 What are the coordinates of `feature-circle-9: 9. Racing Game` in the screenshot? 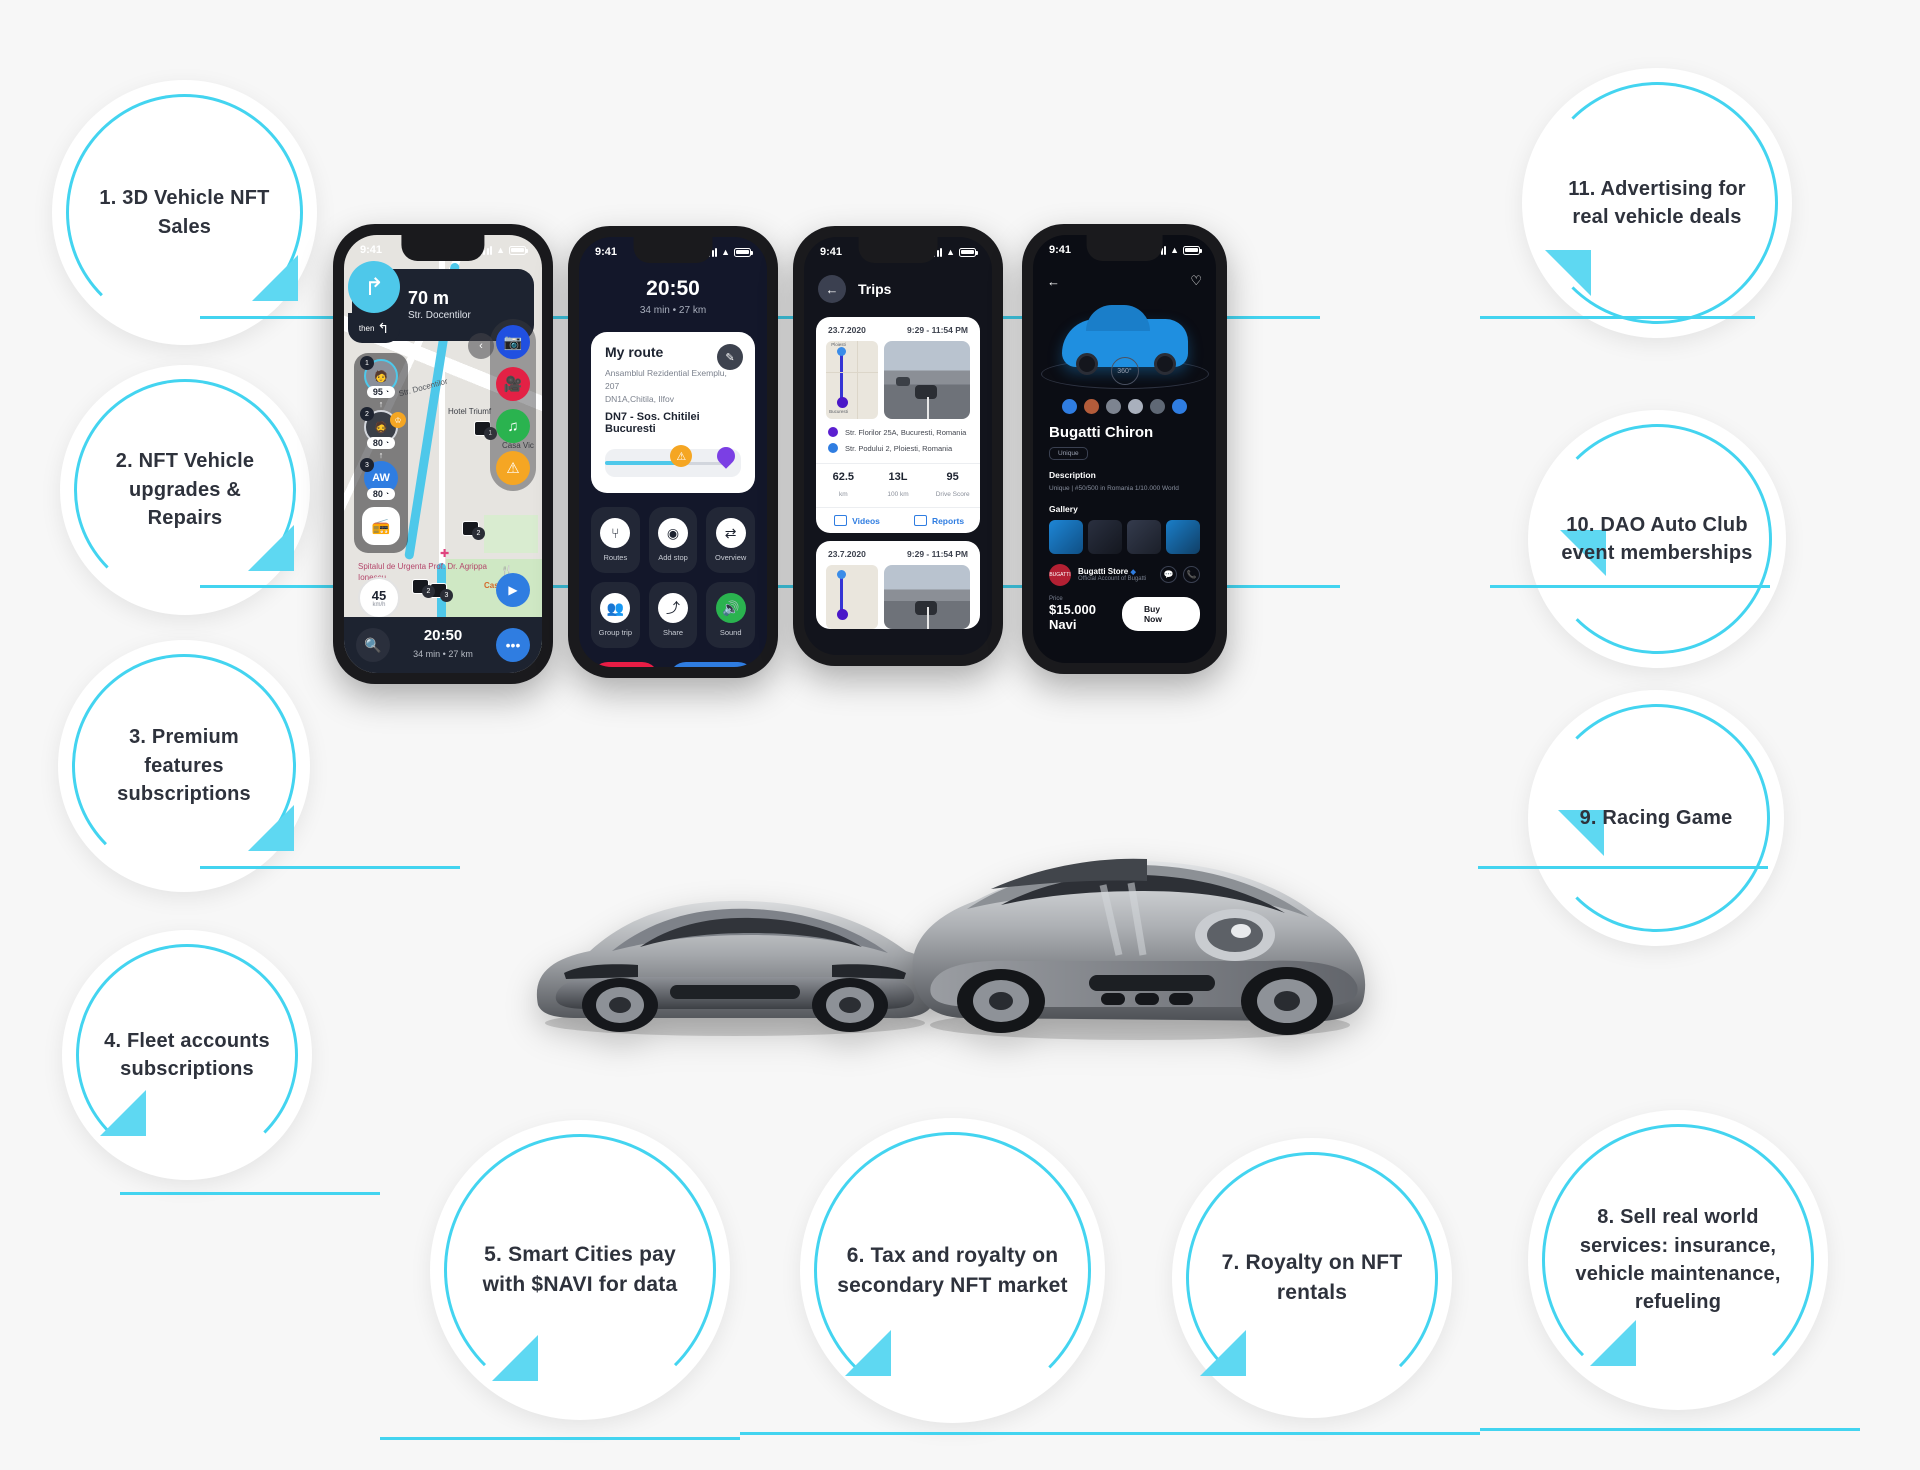 It's located at (1656, 818).